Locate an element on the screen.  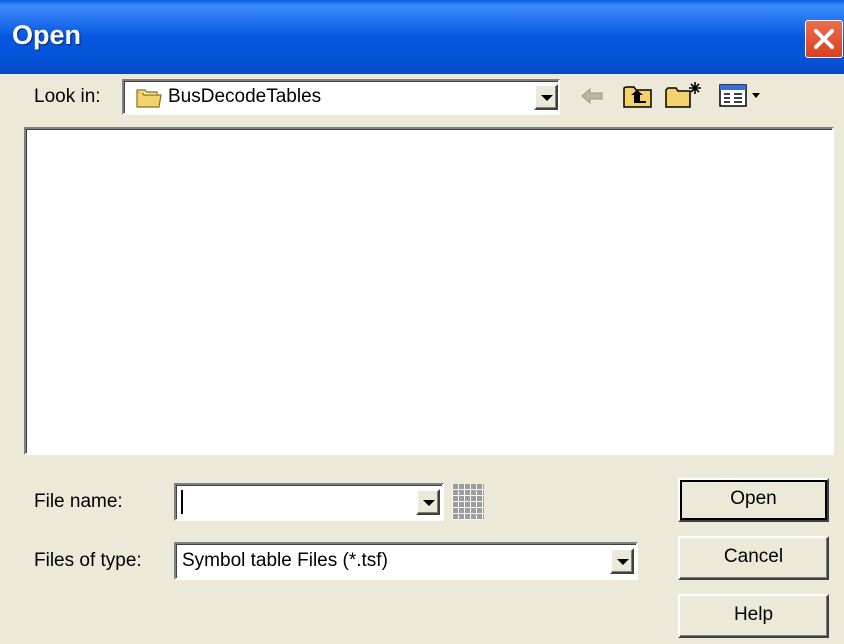
help-button-label: Help is located at coordinates (753, 614).